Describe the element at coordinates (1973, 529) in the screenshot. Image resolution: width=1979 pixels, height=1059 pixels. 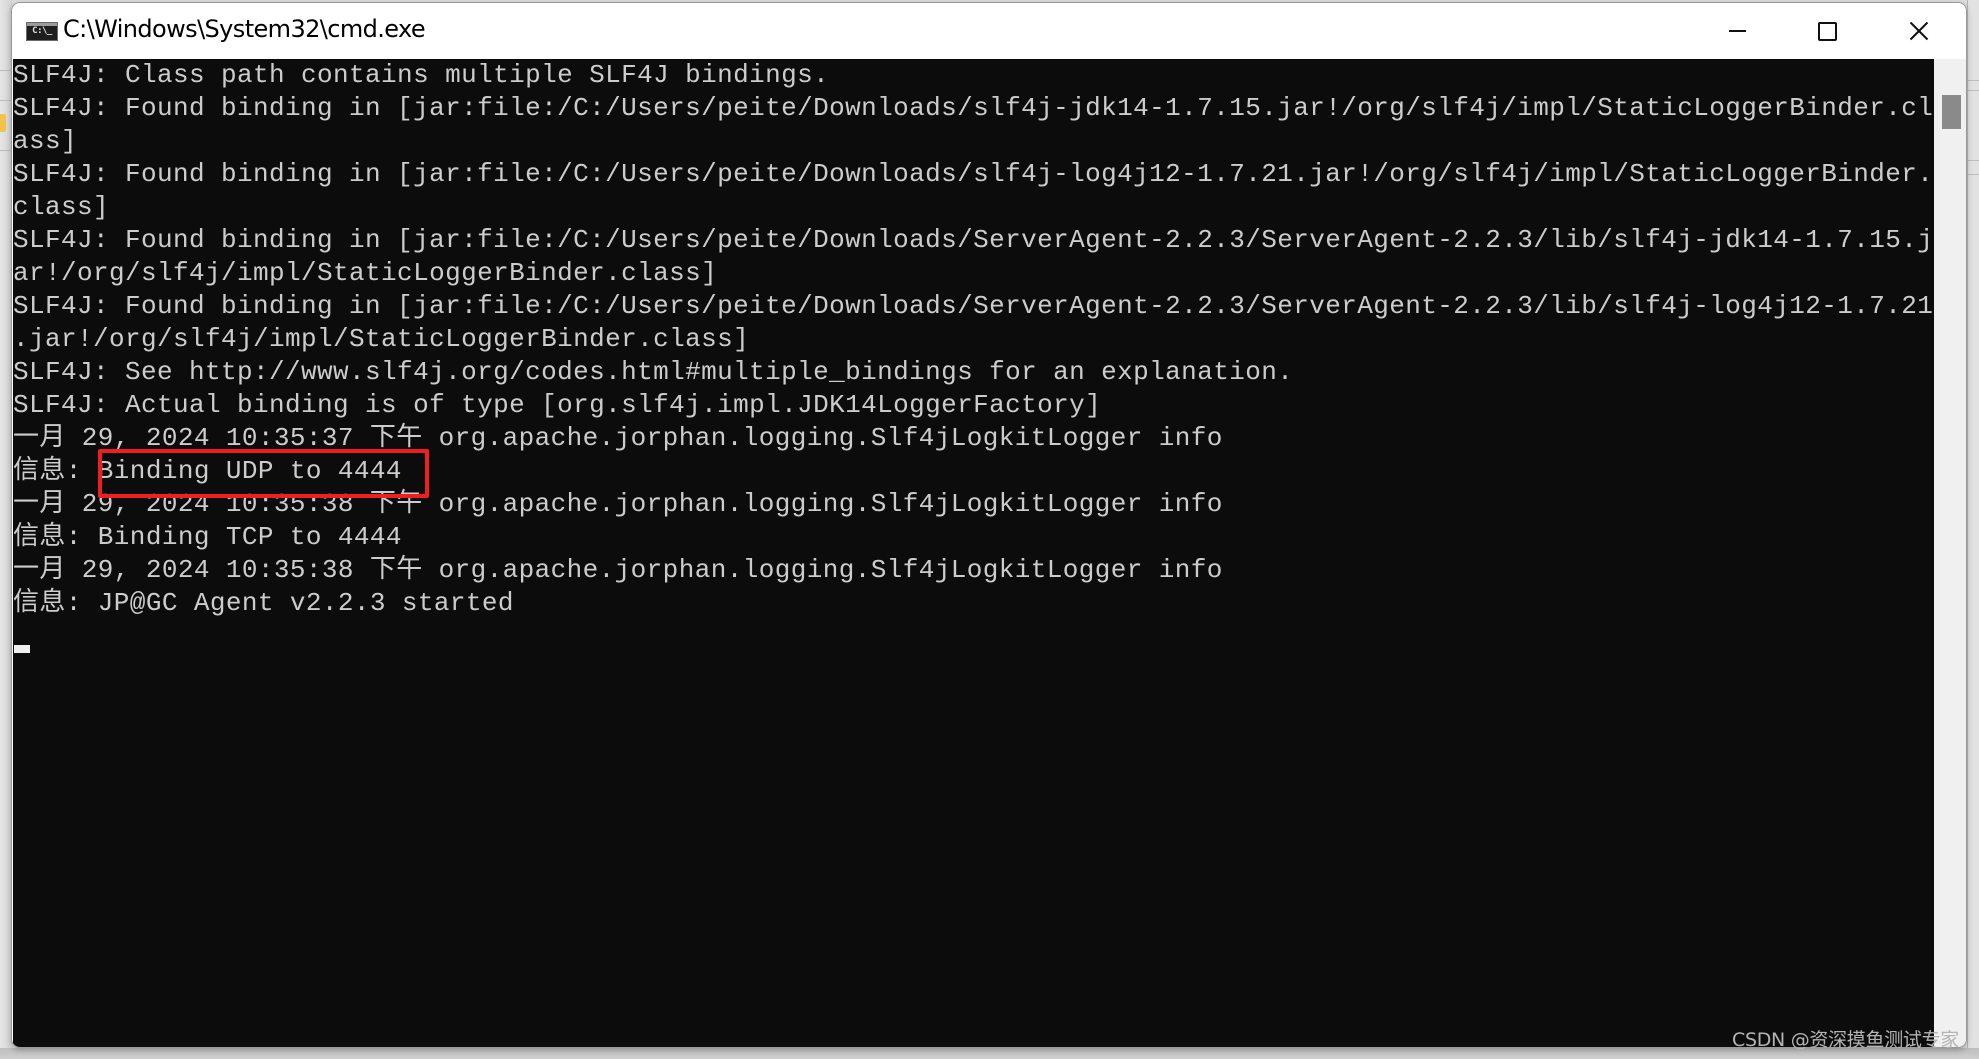
I see `background-app-right-edge` at that location.